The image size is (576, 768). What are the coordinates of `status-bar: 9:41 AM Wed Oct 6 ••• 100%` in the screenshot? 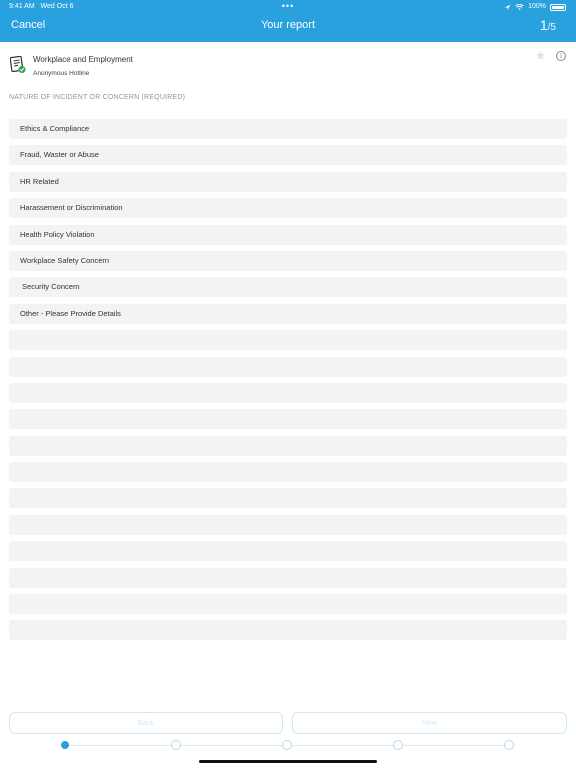 It's located at (288, 7).